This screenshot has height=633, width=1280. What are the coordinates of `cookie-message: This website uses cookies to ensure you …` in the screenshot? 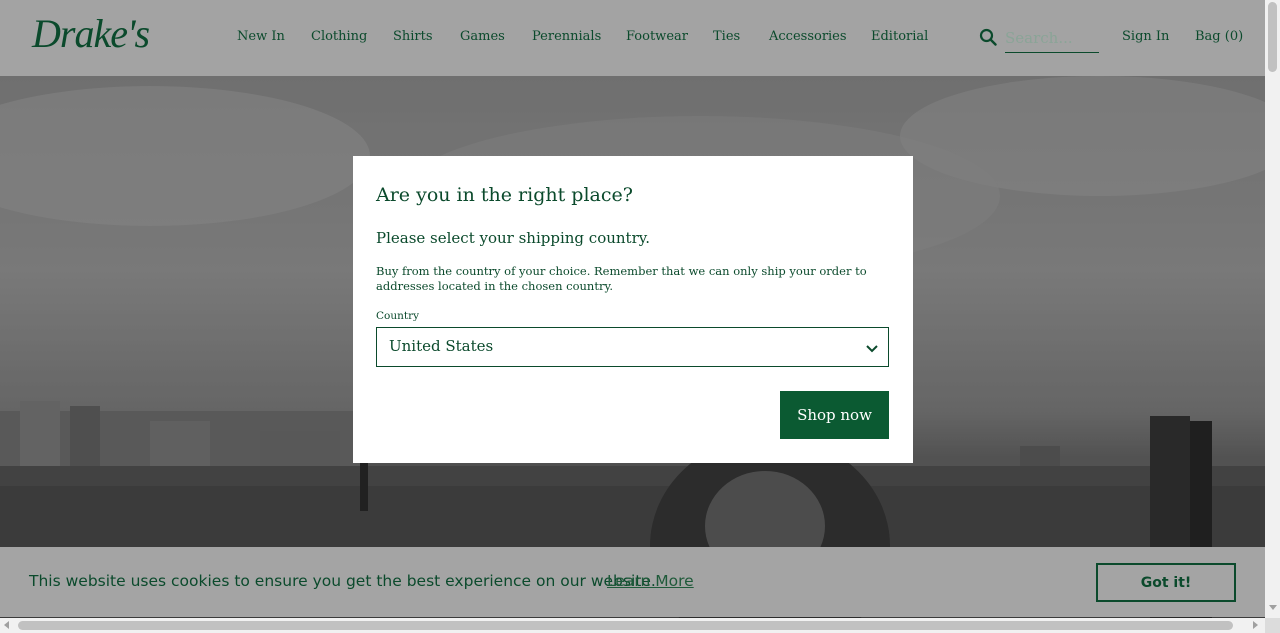 It's located at (342, 581).